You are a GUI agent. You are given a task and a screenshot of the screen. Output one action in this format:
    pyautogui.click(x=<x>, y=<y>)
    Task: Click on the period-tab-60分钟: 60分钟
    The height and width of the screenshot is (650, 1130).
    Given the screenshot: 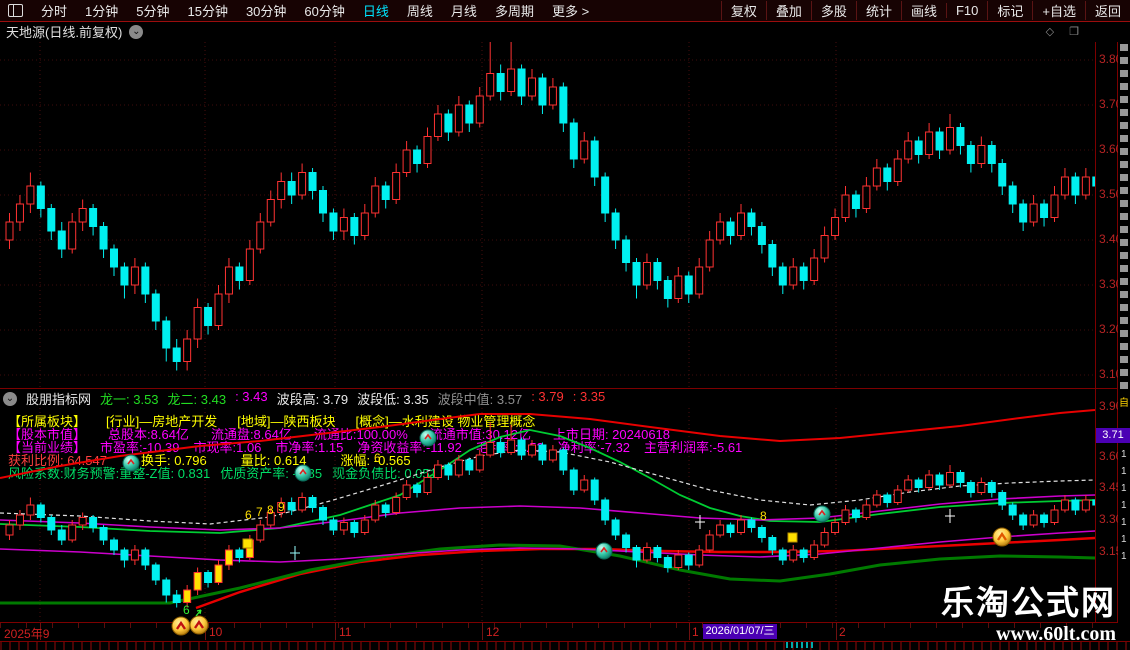 What is the action you would take?
    pyautogui.click(x=324, y=10)
    